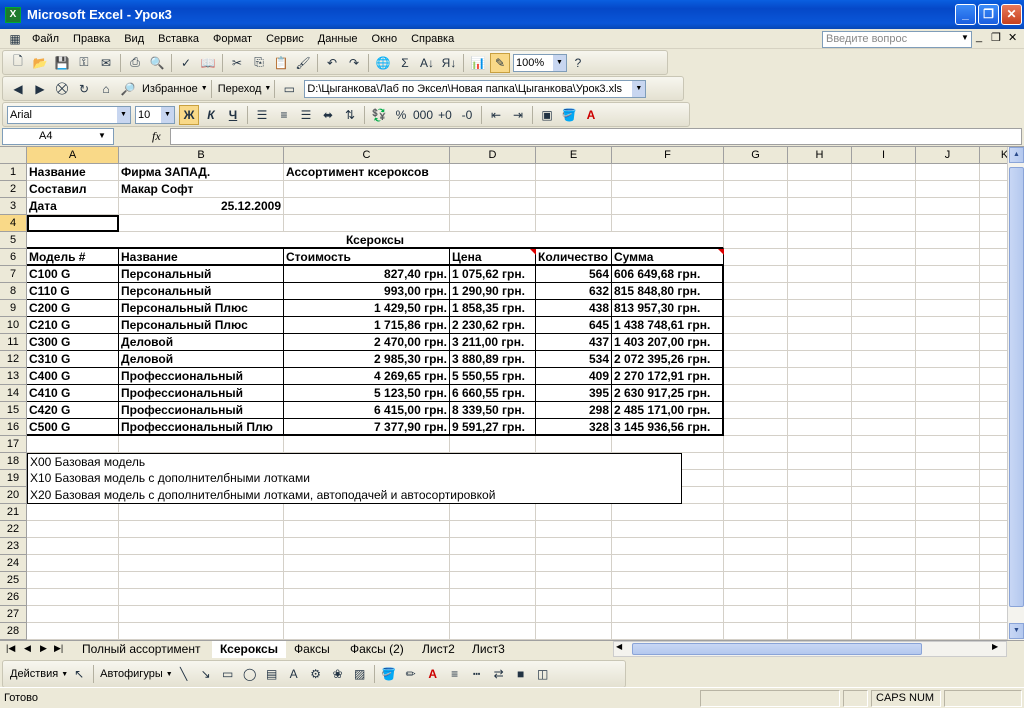 The image size is (1024, 708). I want to click on sum-cell: 813 957,30 грн., so click(668, 308).